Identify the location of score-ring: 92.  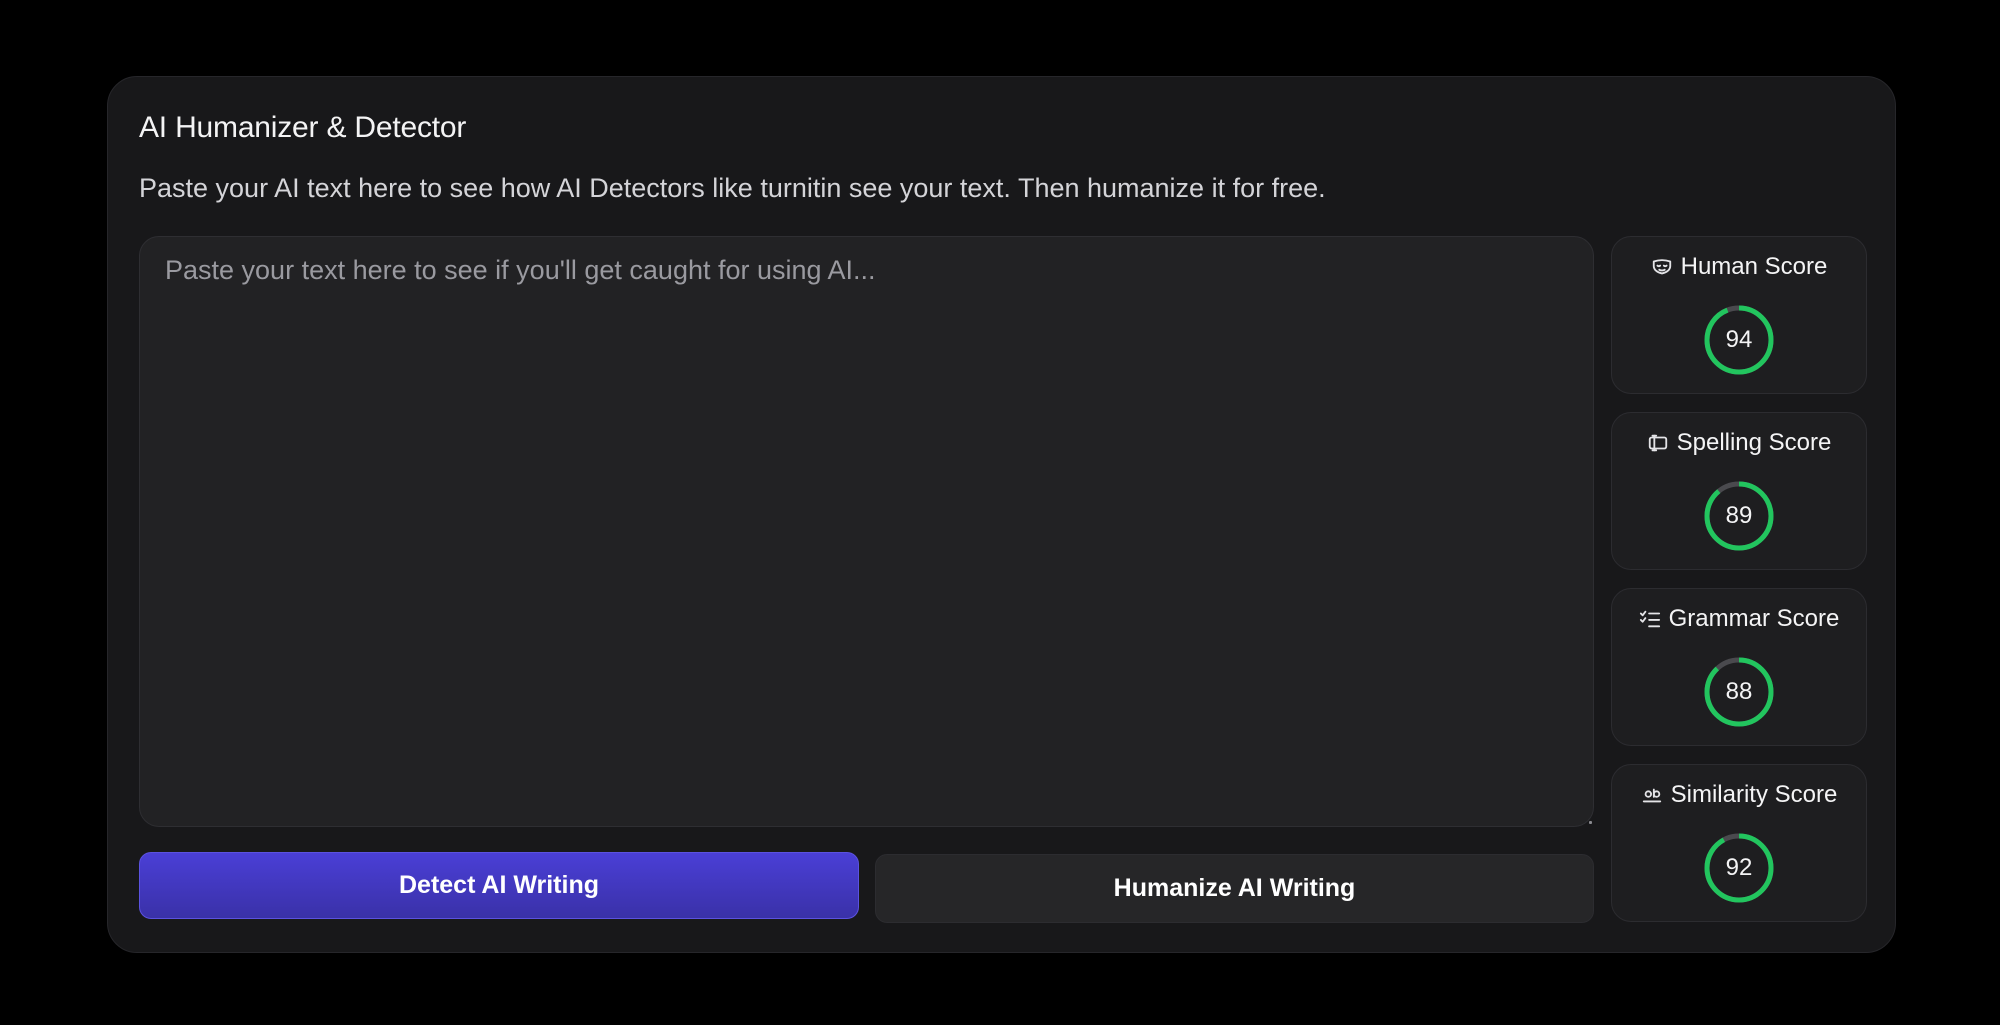
(1739, 868).